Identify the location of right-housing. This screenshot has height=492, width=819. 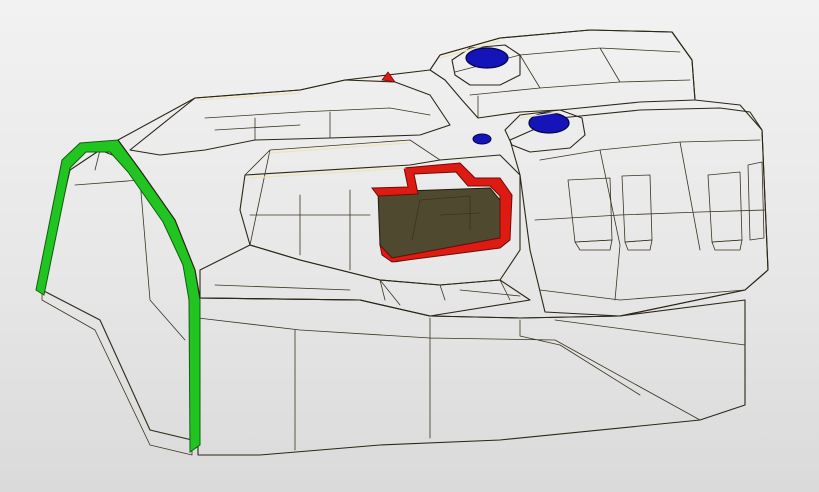
(639, 212).